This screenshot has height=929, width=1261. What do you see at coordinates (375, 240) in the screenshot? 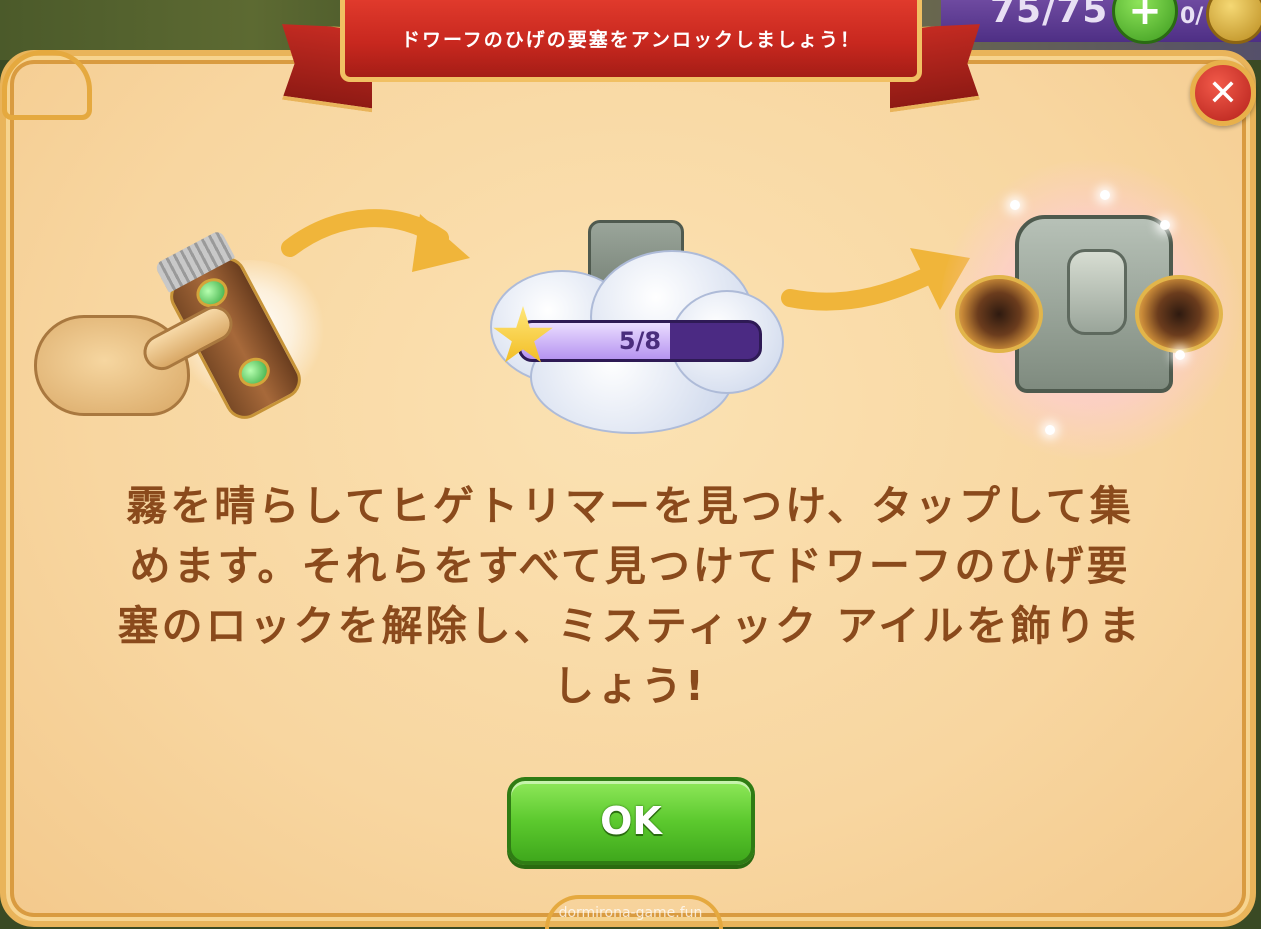
I see `arrow-right-icon` at bounding box center [375, 240].